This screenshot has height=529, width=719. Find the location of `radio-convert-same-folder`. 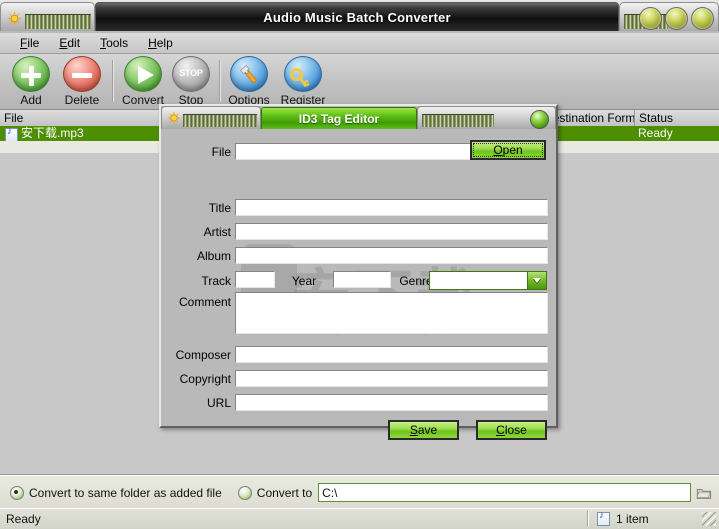

radio-convert-same-folder is located at coordinates (17, 492).